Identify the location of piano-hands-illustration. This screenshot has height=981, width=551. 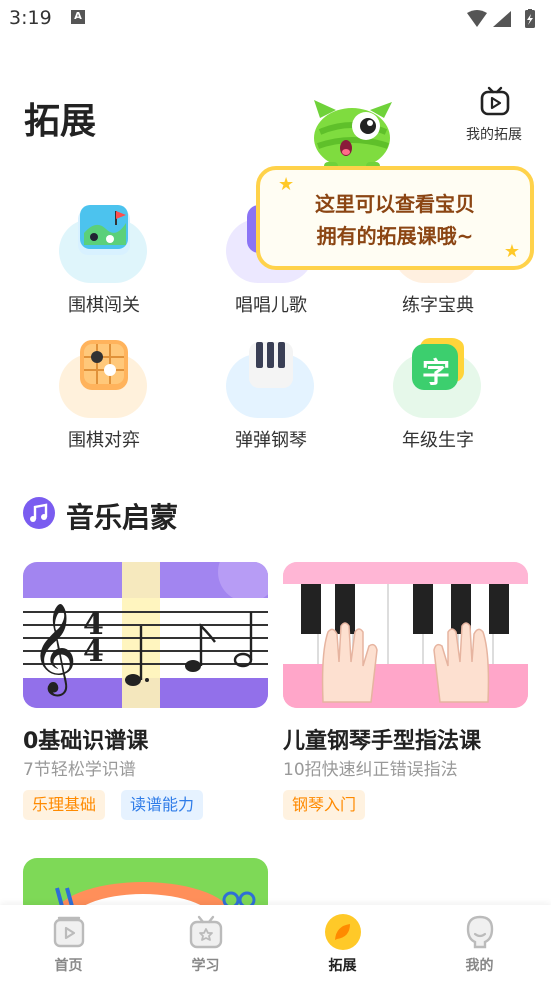
(405, 635).